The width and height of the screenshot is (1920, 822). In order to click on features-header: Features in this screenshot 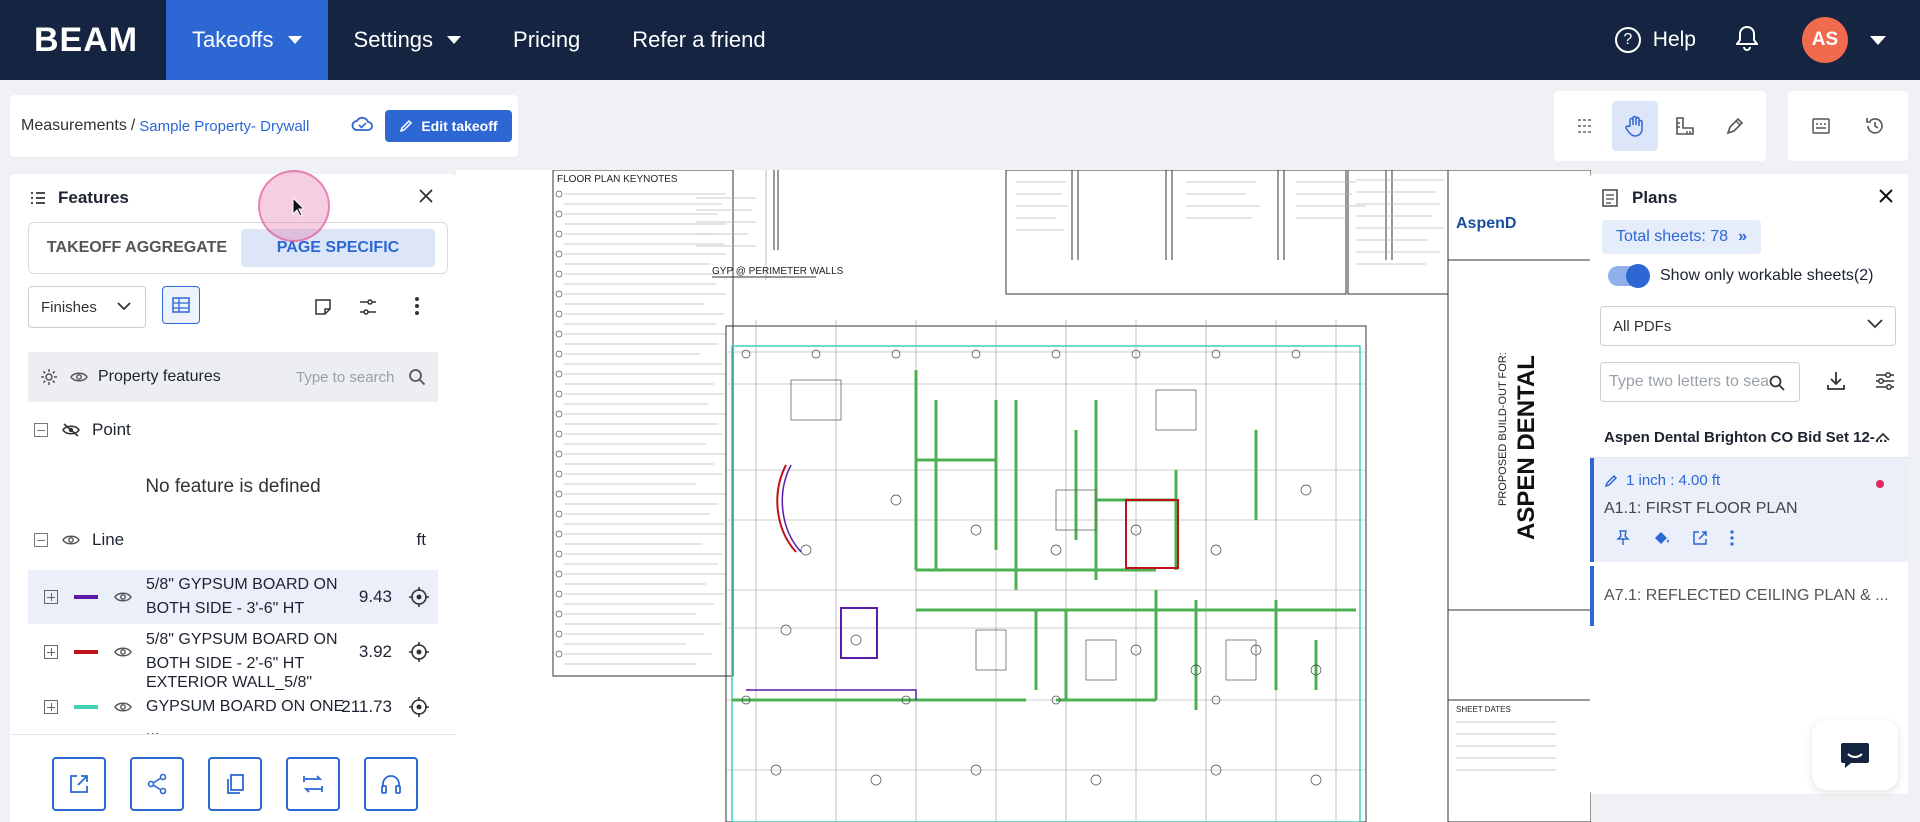, I will do `click(79, 198)`.